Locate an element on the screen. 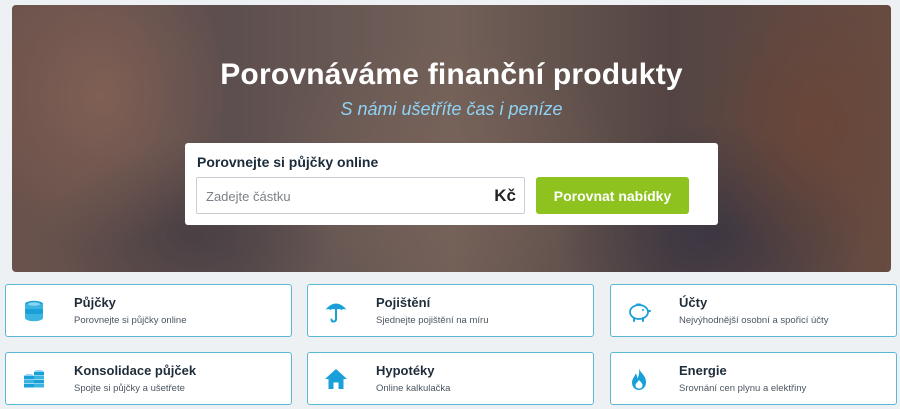 The image size is (900, 409). category-tile-loans: Půjčky Porovnejte si půjčky online is located at coordinates (148, 310).